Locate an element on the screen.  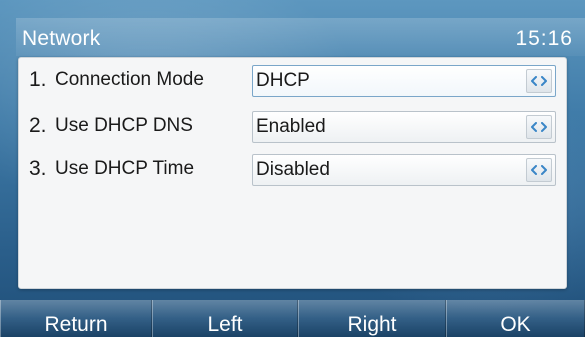
title-bar is located at coordinates (300, 37).